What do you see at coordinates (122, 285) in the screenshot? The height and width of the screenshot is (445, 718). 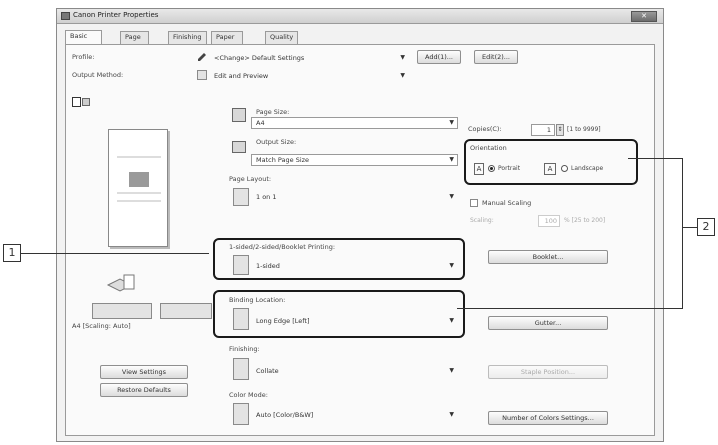 I see `print-stack-icon` at bounding box center [122, 285].